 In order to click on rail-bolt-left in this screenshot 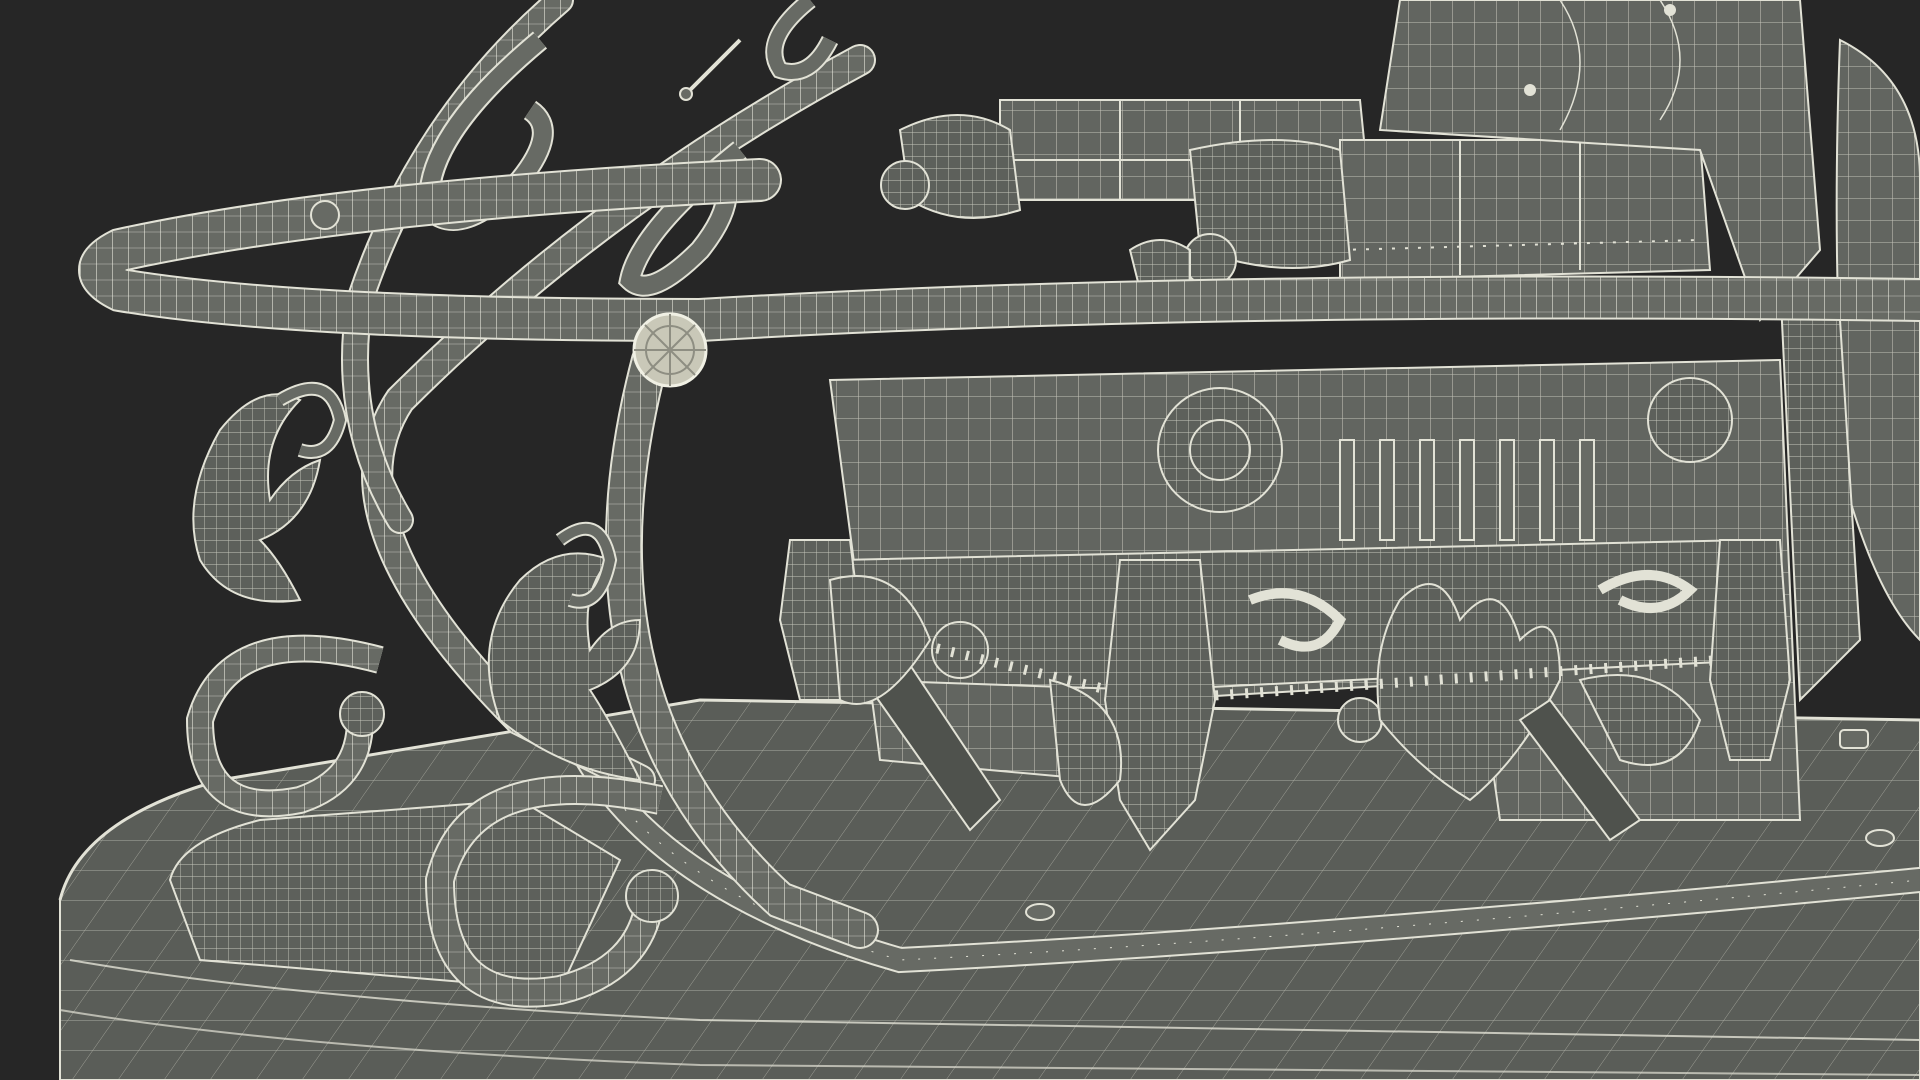, I will do `click(325, 215)`.